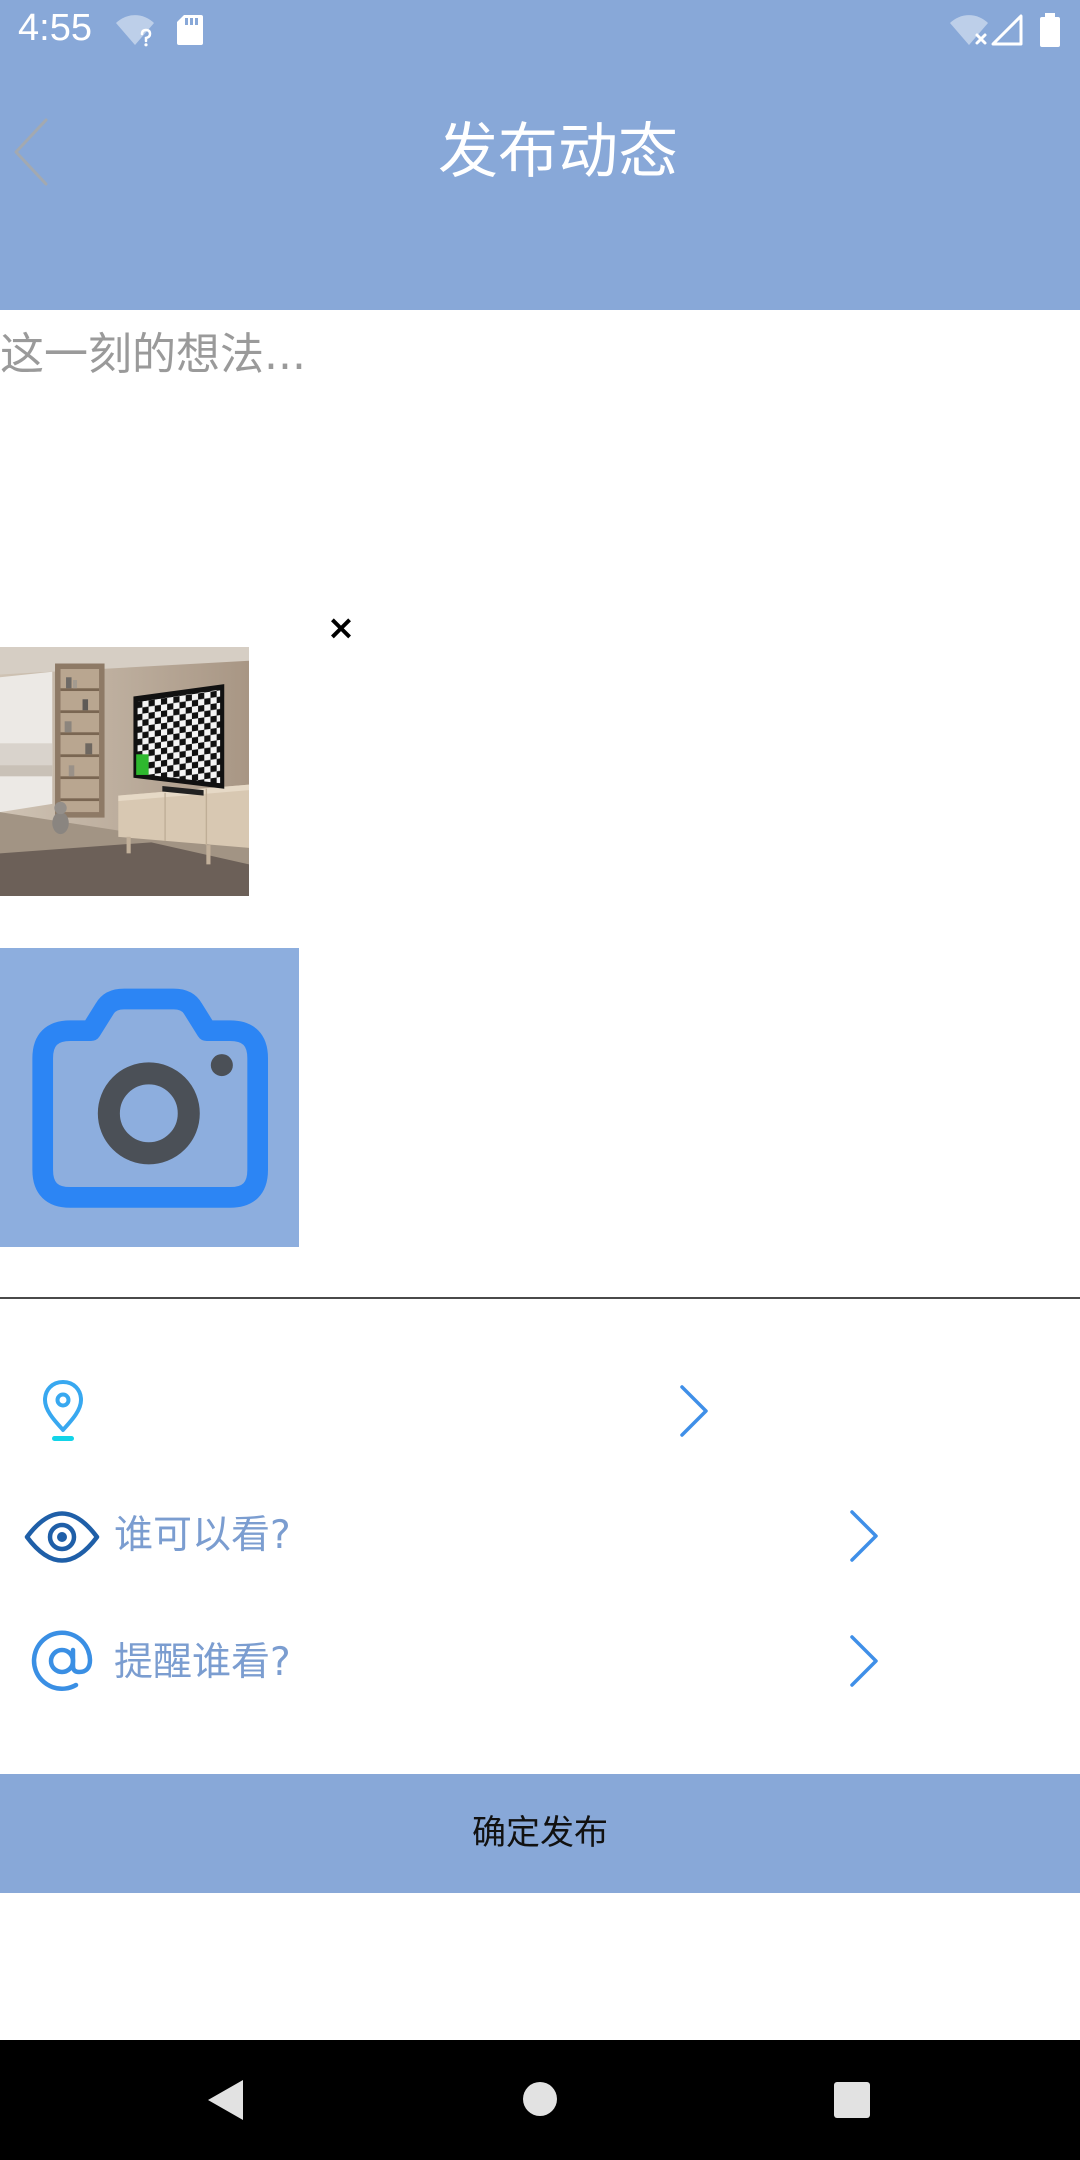 Image resolution: width=1080 pixels, height=2160 pixels. I want to click on publish-button: 确定发布, so click(540, 1833).